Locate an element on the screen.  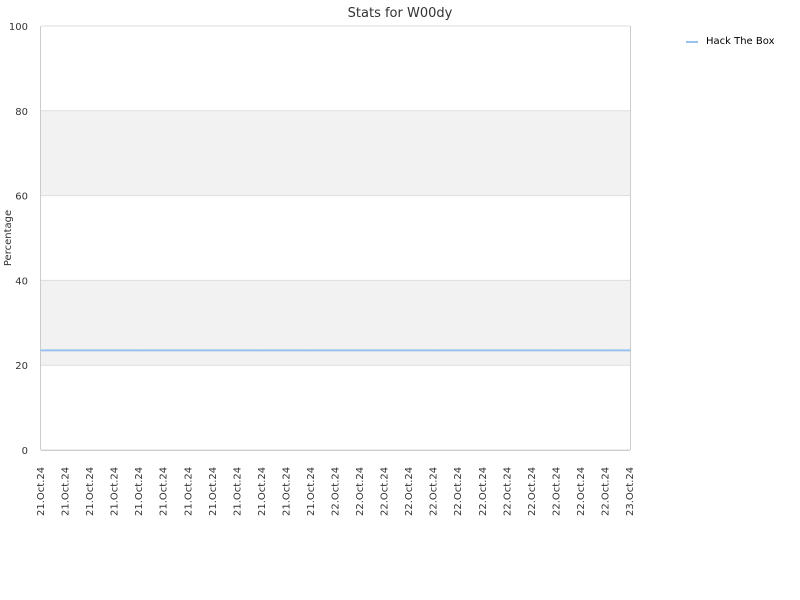
y-tick-label: 0 is located at coordinates (25, 451).